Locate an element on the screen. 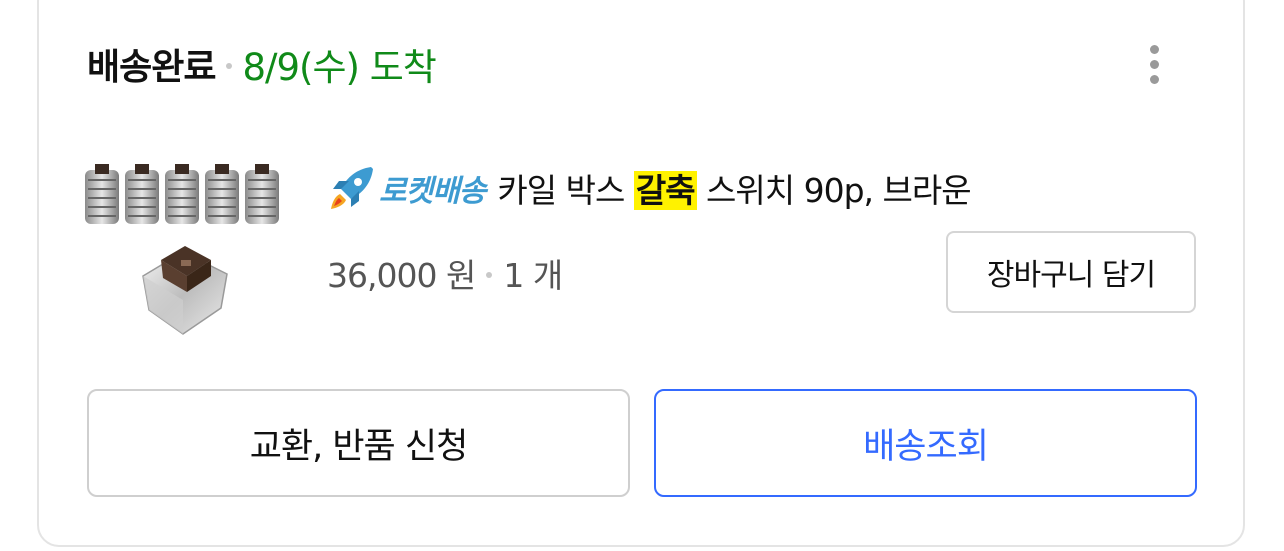  rocket-delivery-label: 로켓배송 is located at coordinates (432, 191).